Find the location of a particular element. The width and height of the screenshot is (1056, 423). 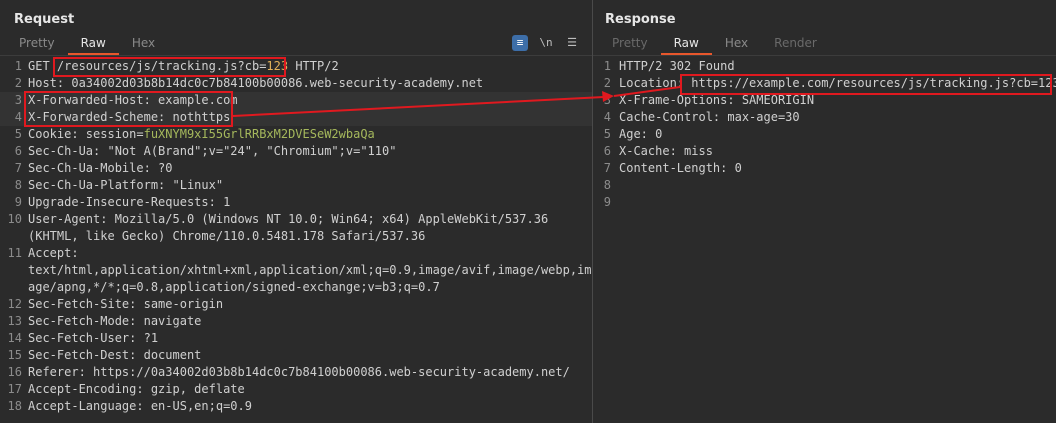

code-token: Sec-Fetch-User: ?1 is located at coordinates (93, 338).